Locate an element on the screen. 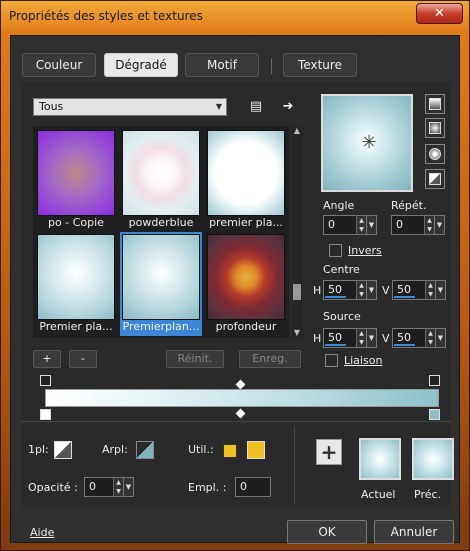  gradient-name: powderblue is located at coordinates (161, 222).